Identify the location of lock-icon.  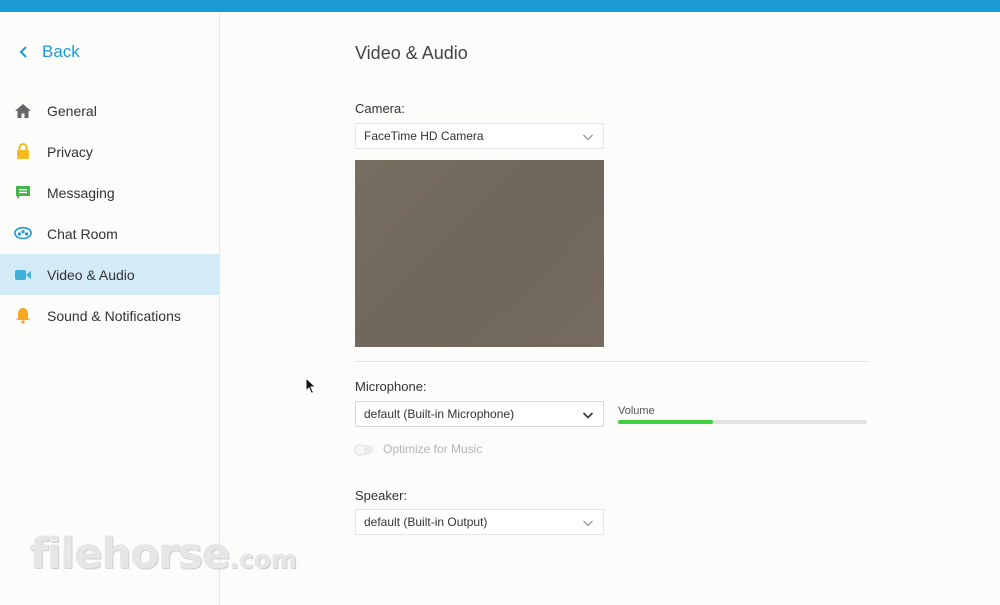
(23, 152).